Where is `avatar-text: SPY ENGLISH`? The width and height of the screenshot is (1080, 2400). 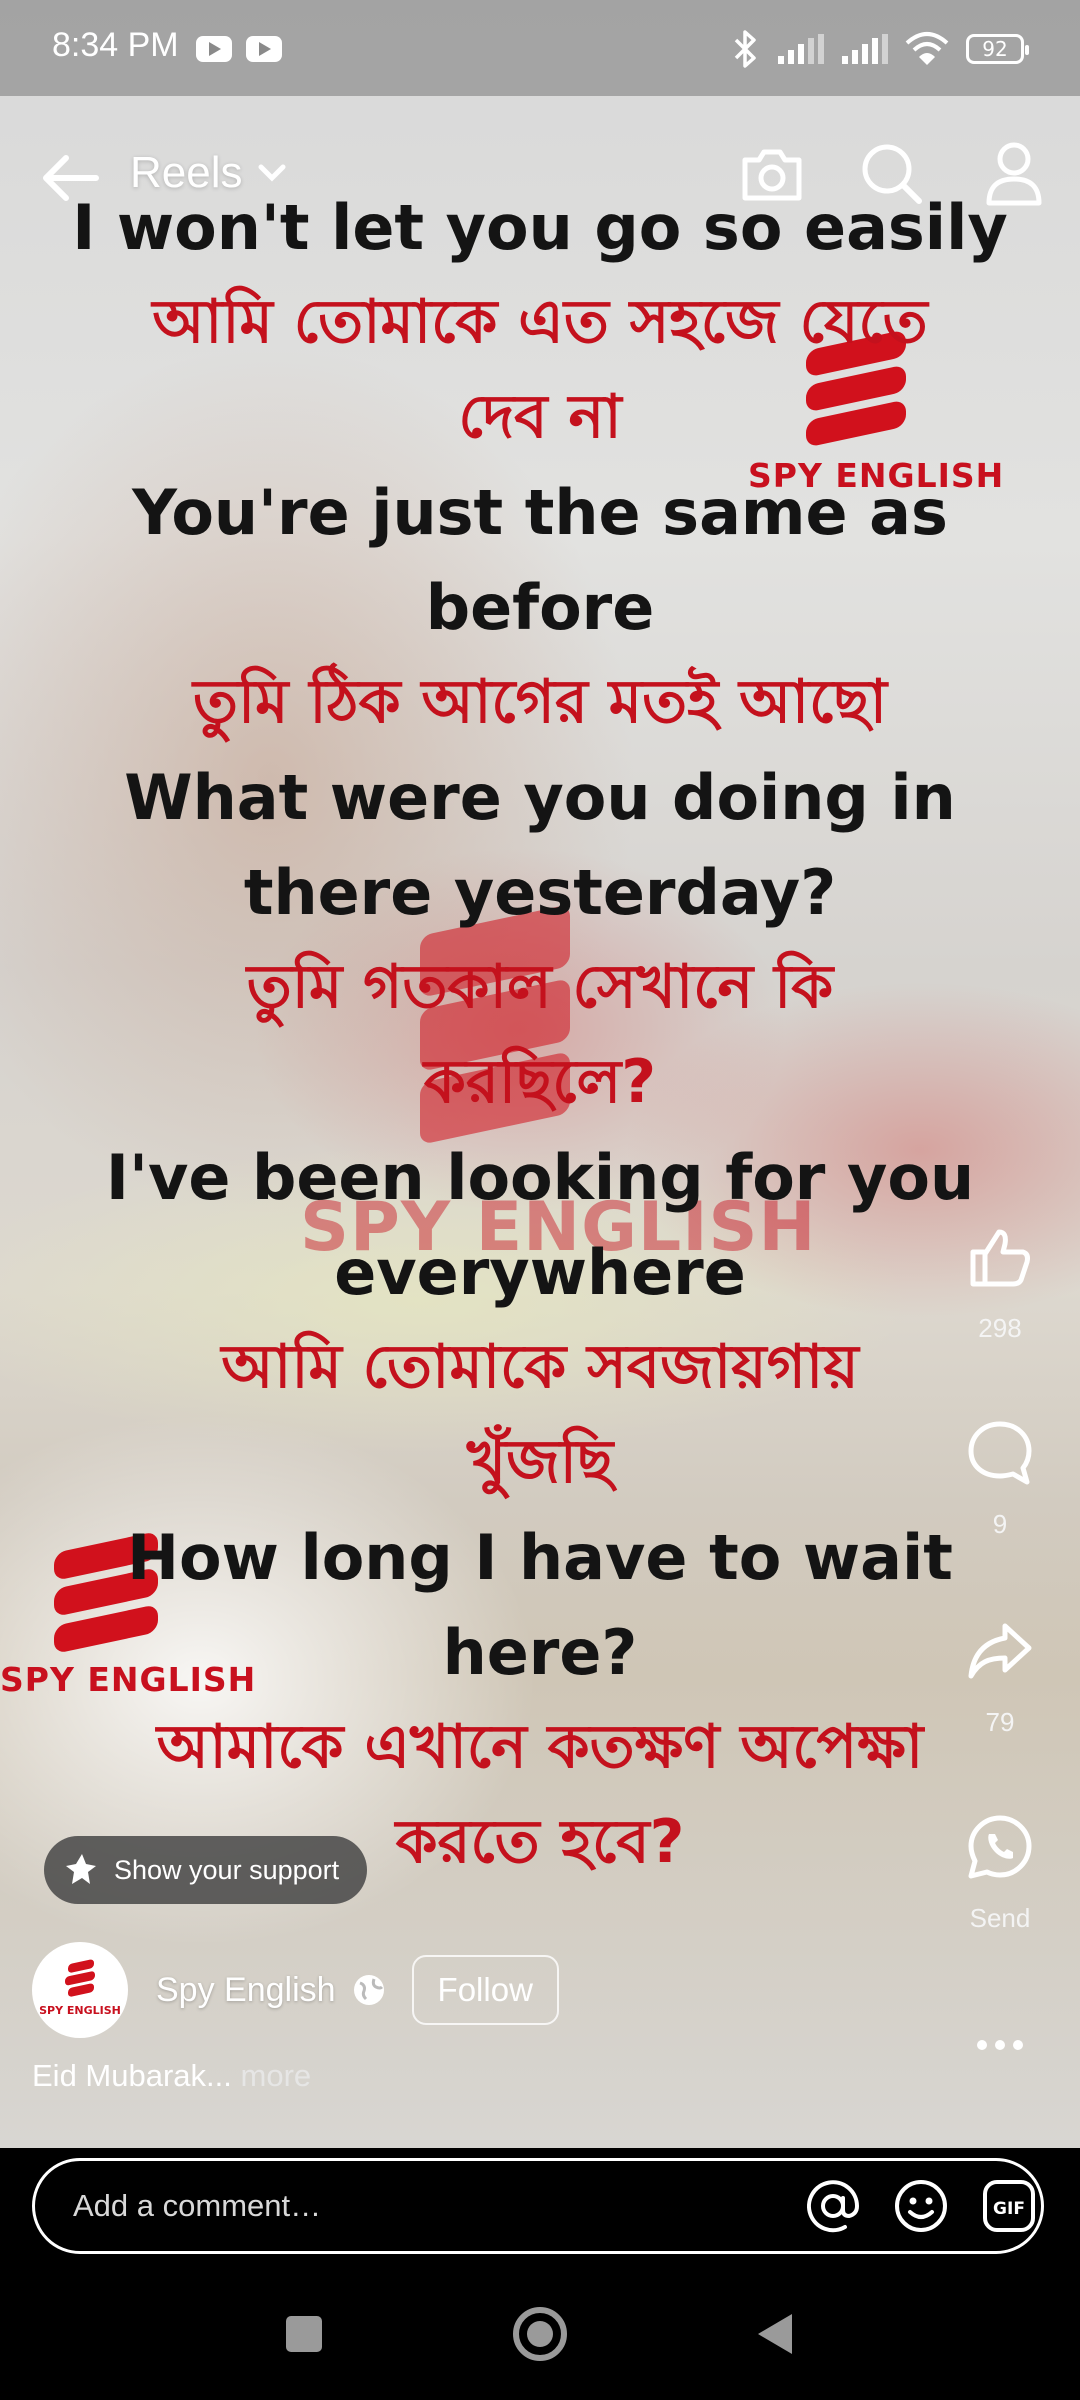
avatar-text: SPY ENGLISH is located at coordinates (80, 2010).